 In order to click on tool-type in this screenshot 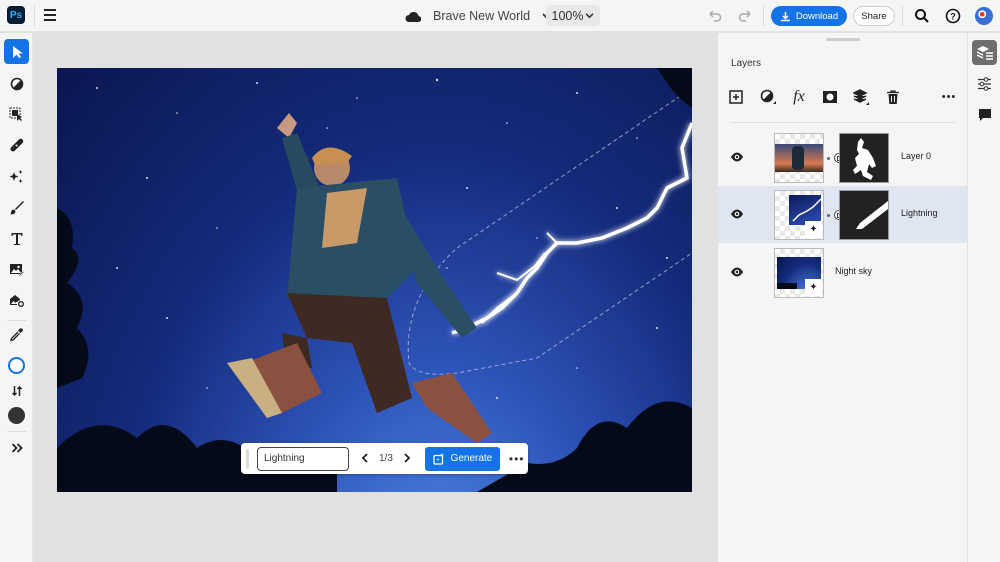, I will do `click(16, 238)`.